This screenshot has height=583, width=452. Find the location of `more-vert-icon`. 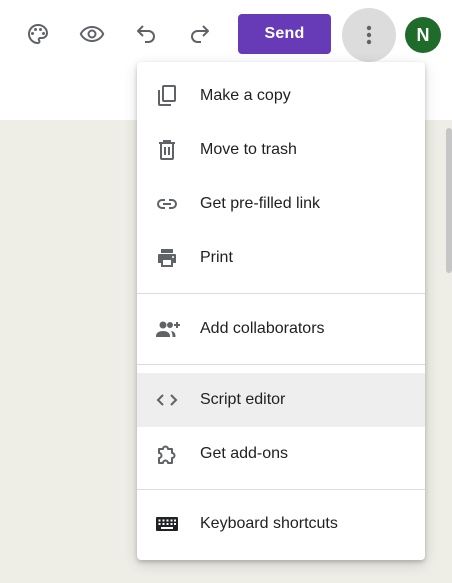

more-vert-icon is located at coordinates (369, 35).